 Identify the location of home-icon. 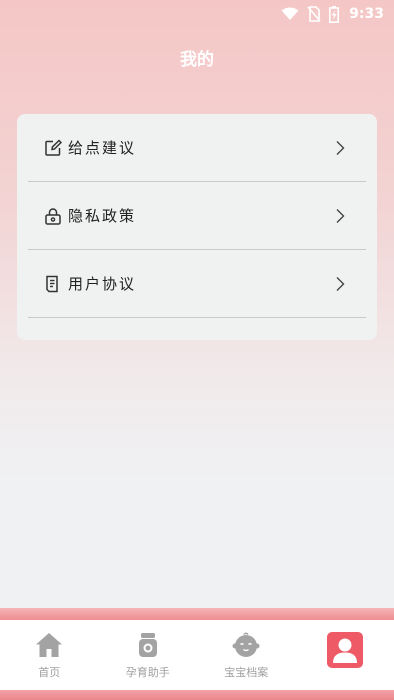
(49, 645).